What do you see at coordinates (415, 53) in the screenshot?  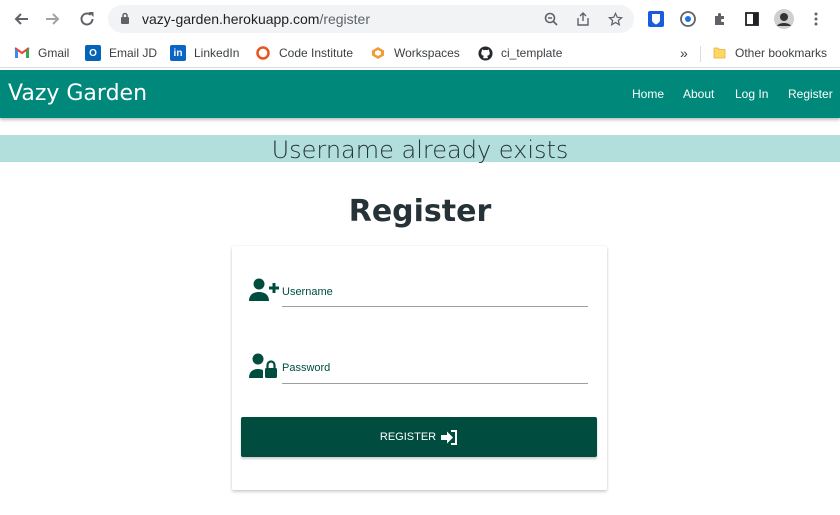 I see `bookmark-workspaces: Workspaces` at bounding box center [415, 53].